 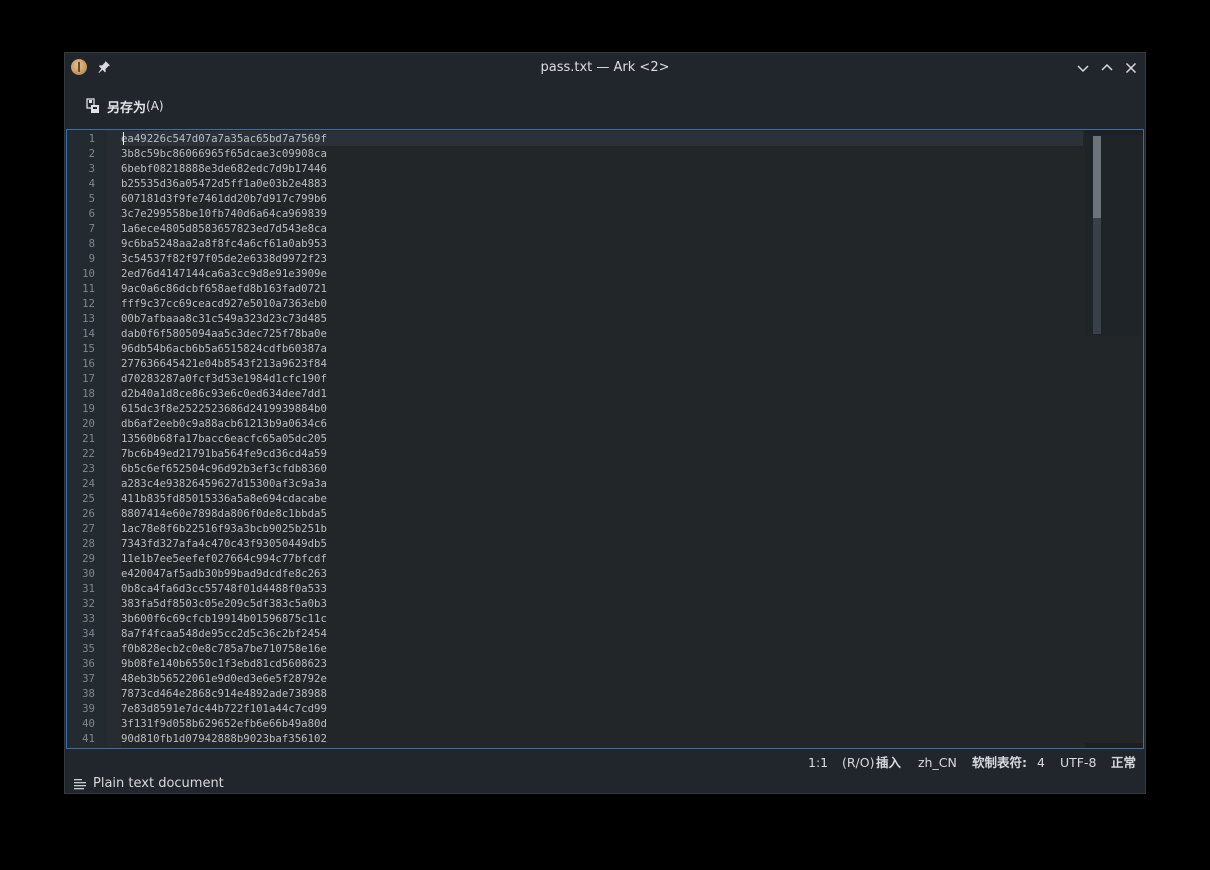 What do you see at coordinates (224, 153) in the screenshot?
I see `text-line: 3b8c59bc86066965f65dcae3c09908ca` at bounding box center [224, 153].